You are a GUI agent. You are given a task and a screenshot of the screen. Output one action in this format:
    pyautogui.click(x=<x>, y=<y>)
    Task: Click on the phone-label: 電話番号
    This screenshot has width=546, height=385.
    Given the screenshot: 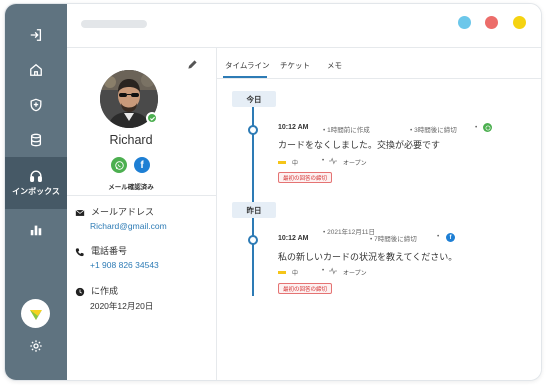 What is the action you would take?
    pyautogui.click(x=109, y=251)
    